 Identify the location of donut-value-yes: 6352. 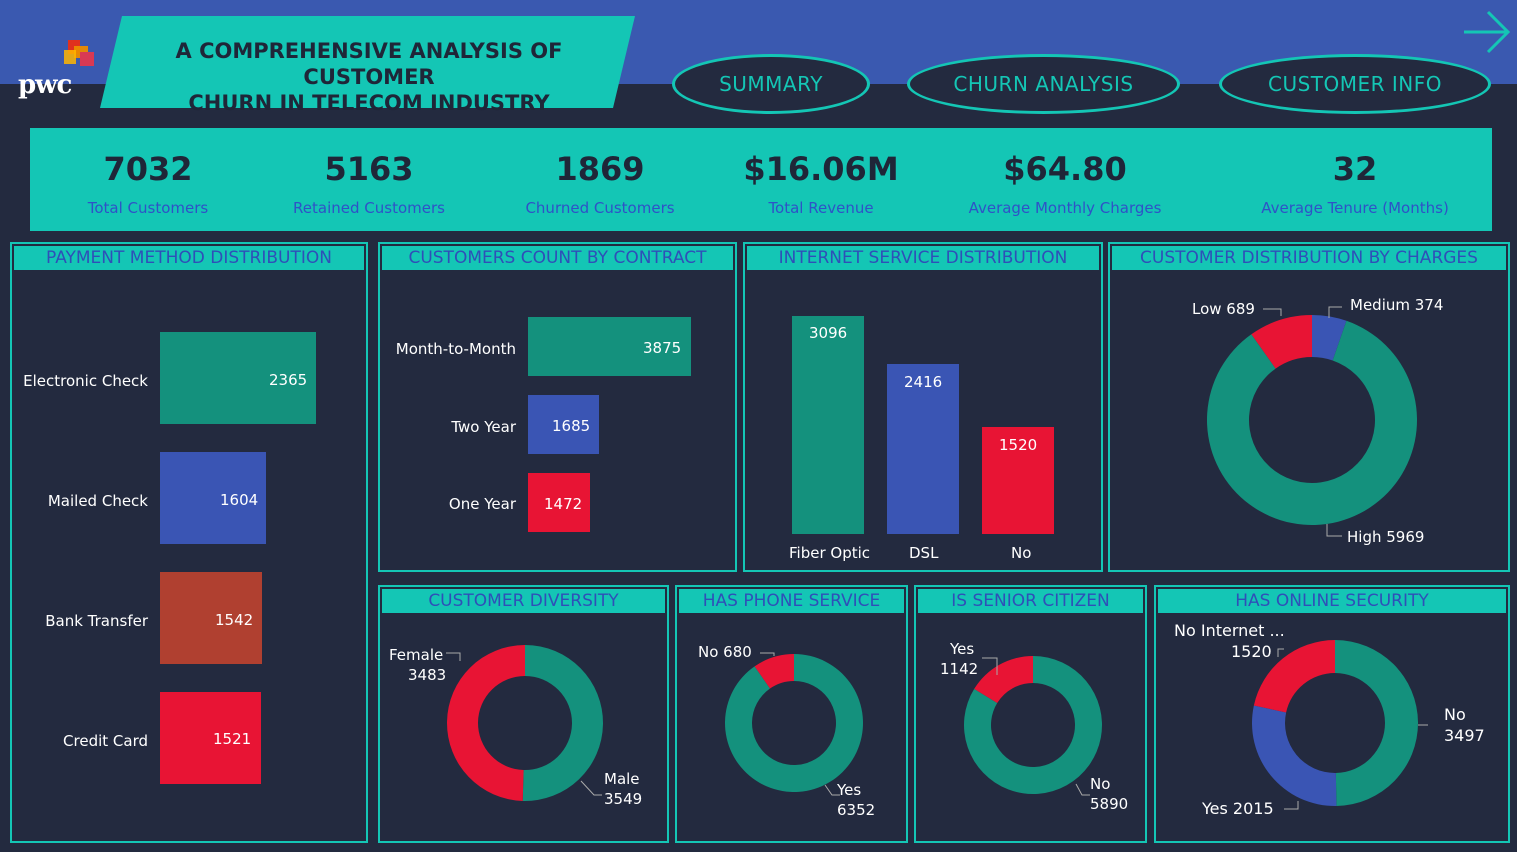
(856, 810).